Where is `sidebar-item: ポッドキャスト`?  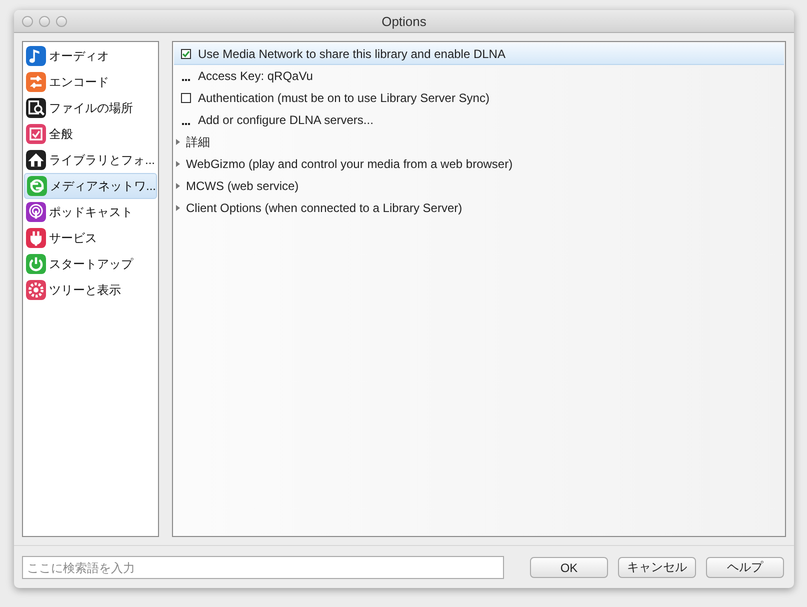
sidebar-item: ポッドキャスト is located at coordinates (90, 212).